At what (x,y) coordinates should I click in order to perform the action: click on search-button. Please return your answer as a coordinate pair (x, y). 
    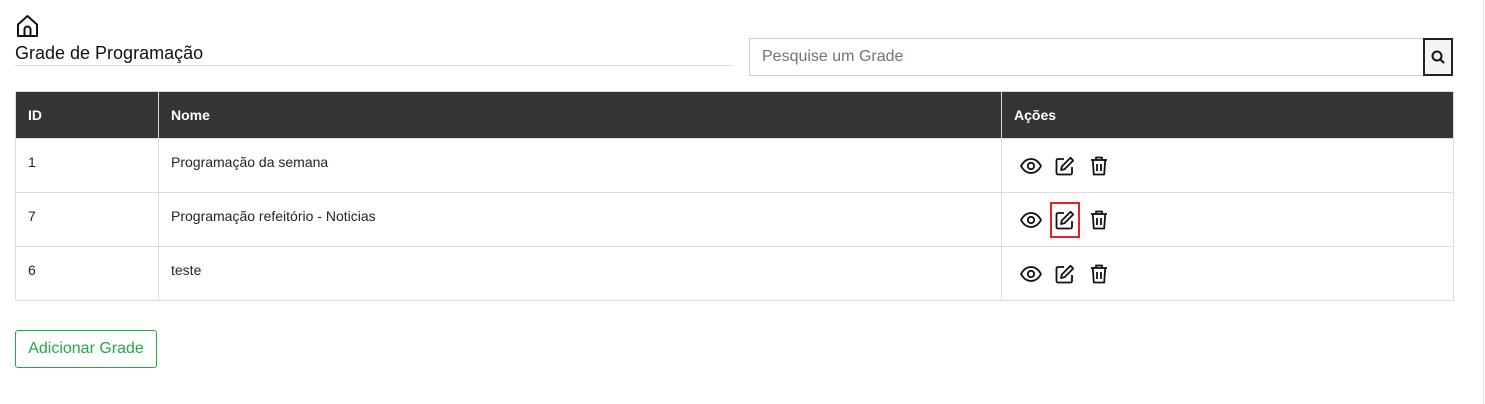
    Looking at the image, I should click on (1438, 57).